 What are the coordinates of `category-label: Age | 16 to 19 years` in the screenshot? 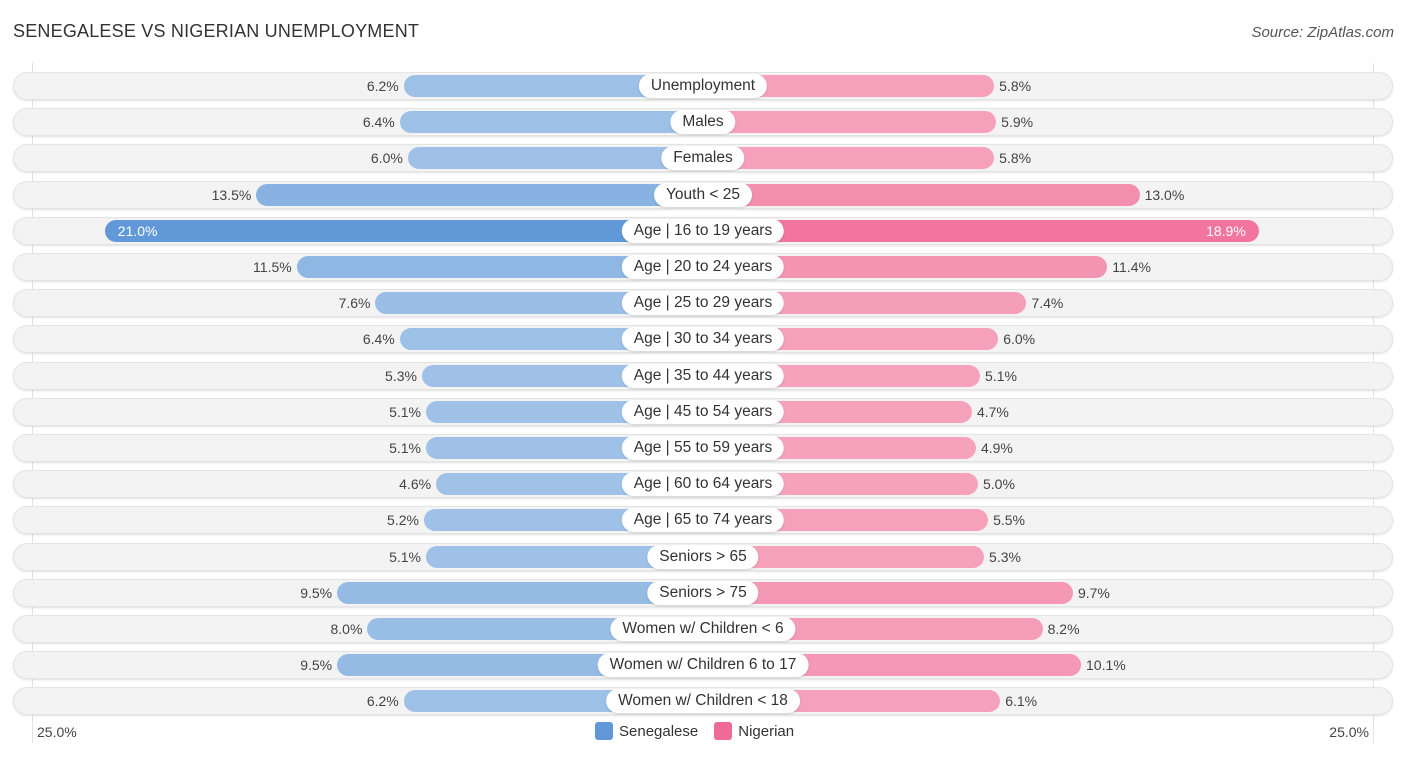 It's located at (703, 230).